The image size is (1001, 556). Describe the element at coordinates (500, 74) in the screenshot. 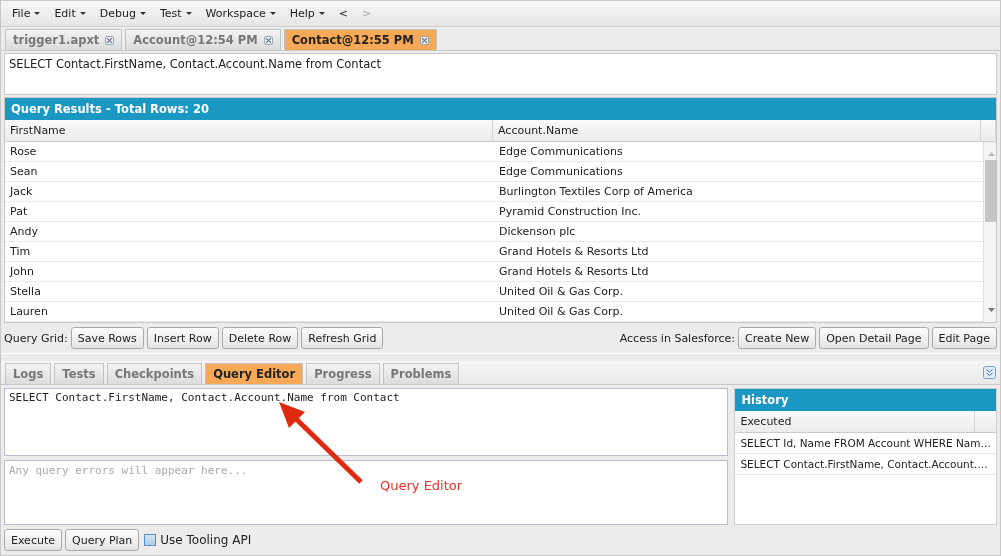

I see `query-field: SELECT Contact.FirstName, Contact.Account.Name from Contact` at that location.